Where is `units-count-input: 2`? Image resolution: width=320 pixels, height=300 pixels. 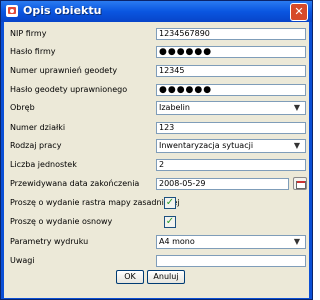 units-count-input: 2 is located at coordinates (231, 165).